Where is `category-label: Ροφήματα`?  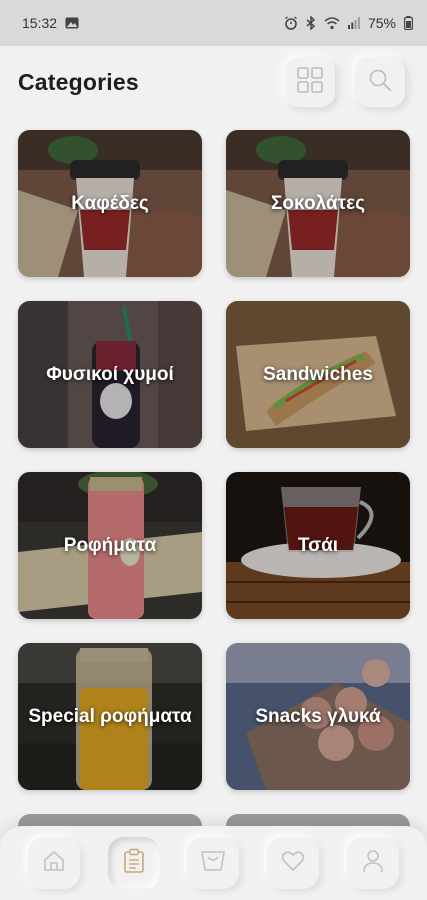
category-label: Ροφήματα is located at coordinates (110, 545).